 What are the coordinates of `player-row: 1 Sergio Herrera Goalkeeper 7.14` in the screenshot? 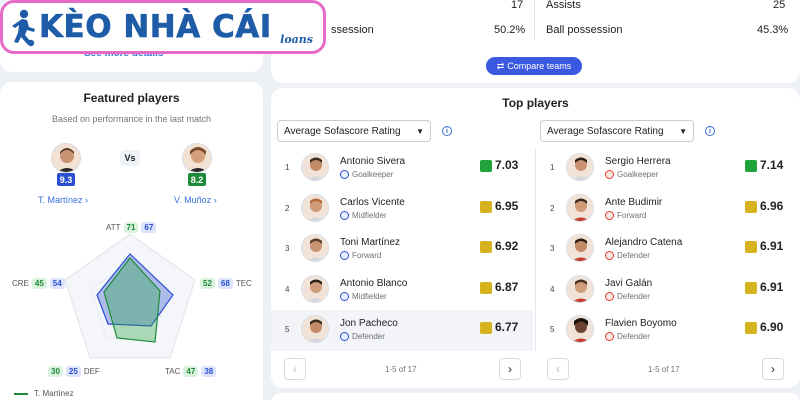 It's located at (666, 168).